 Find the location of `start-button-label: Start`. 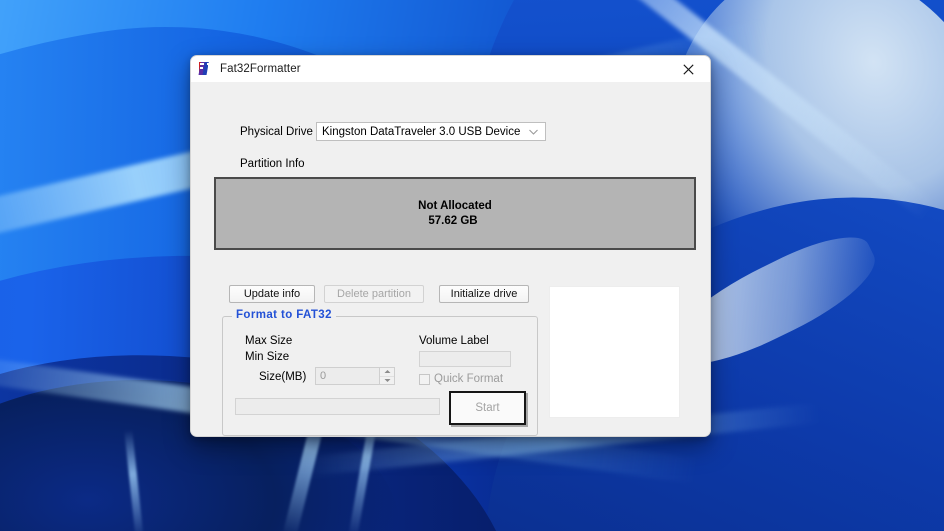

start-button-label: Start is located at coordinates (487, 408).